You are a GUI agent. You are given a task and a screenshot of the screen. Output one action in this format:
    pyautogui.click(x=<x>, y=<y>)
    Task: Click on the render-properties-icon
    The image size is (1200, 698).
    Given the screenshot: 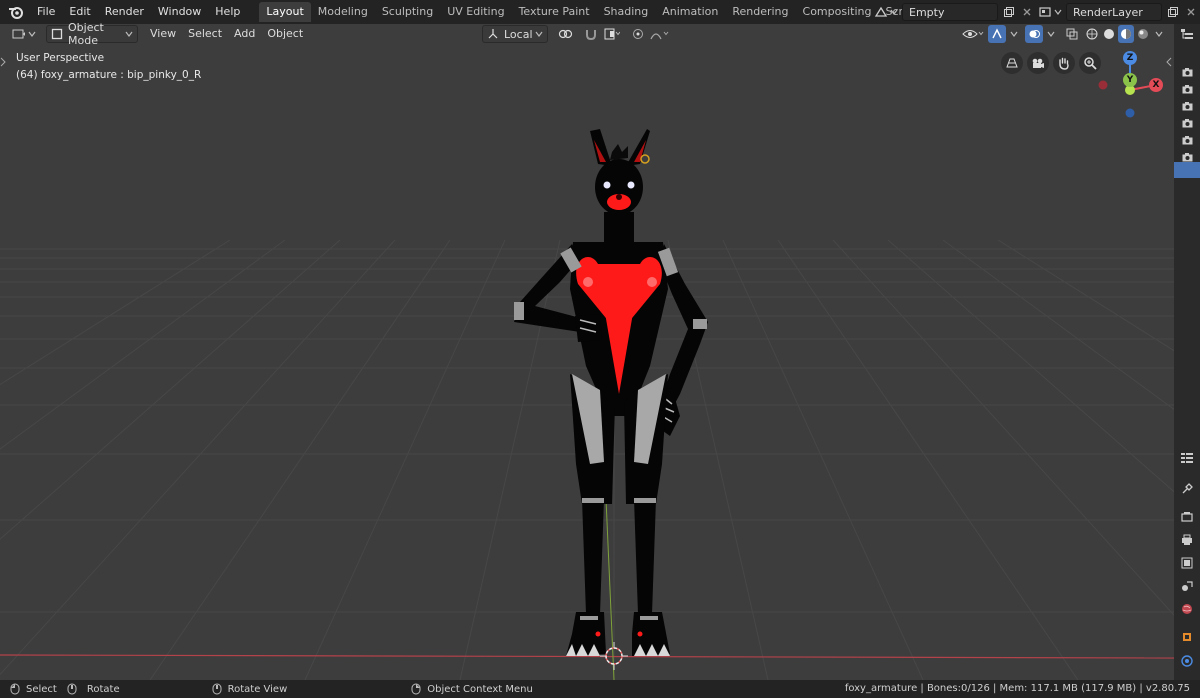 What is the action you would take?
    pyautogui.click(x=1187, y=517)
    